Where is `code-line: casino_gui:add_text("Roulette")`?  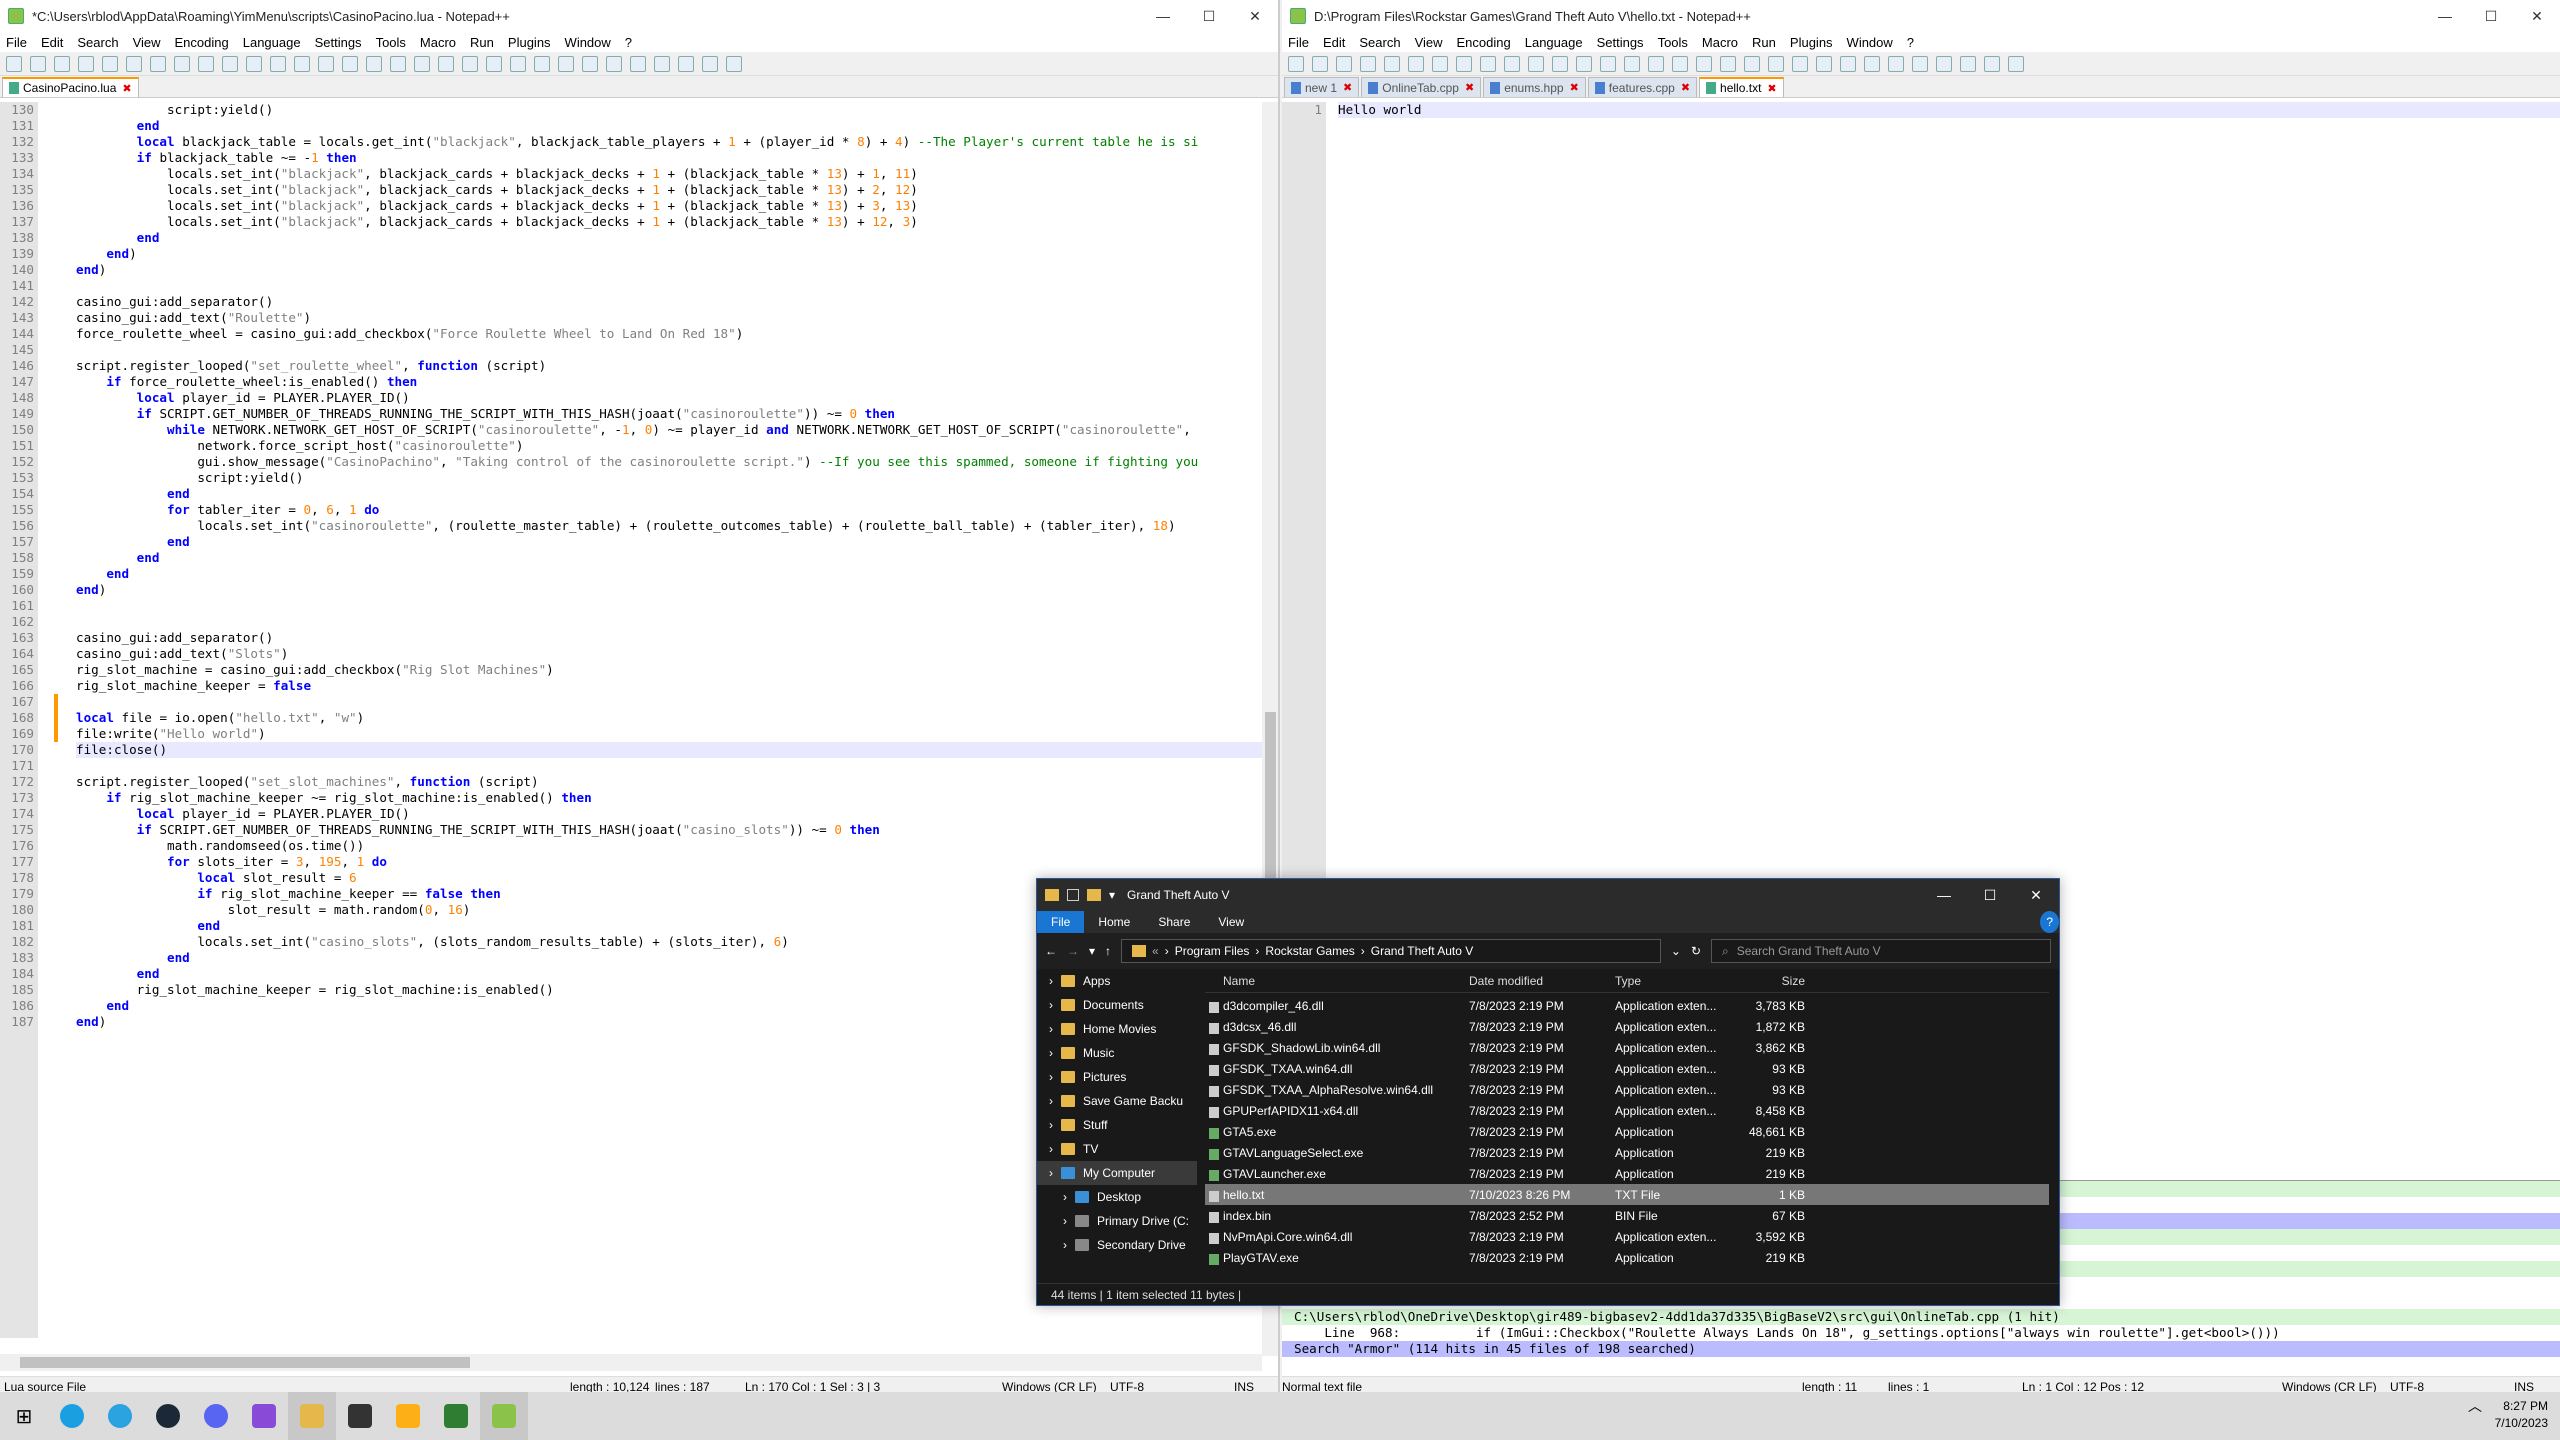
code-line: casino_gui:add_text("Roulette") is located at coordinates (669, 318).